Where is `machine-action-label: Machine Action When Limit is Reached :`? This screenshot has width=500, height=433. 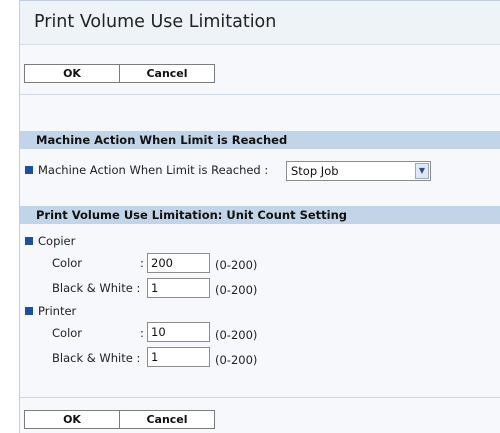 machine-action-label: Machine Action When Limit is Reached : is located at coordinates (153, 170).